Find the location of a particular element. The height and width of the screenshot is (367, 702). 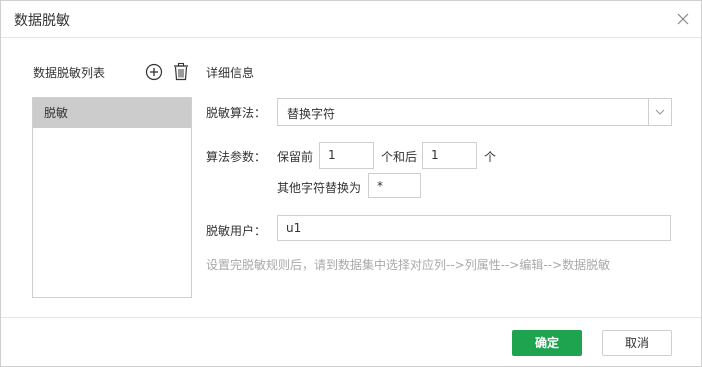

ok-button: 确定 is located at coordinates (547, 343).